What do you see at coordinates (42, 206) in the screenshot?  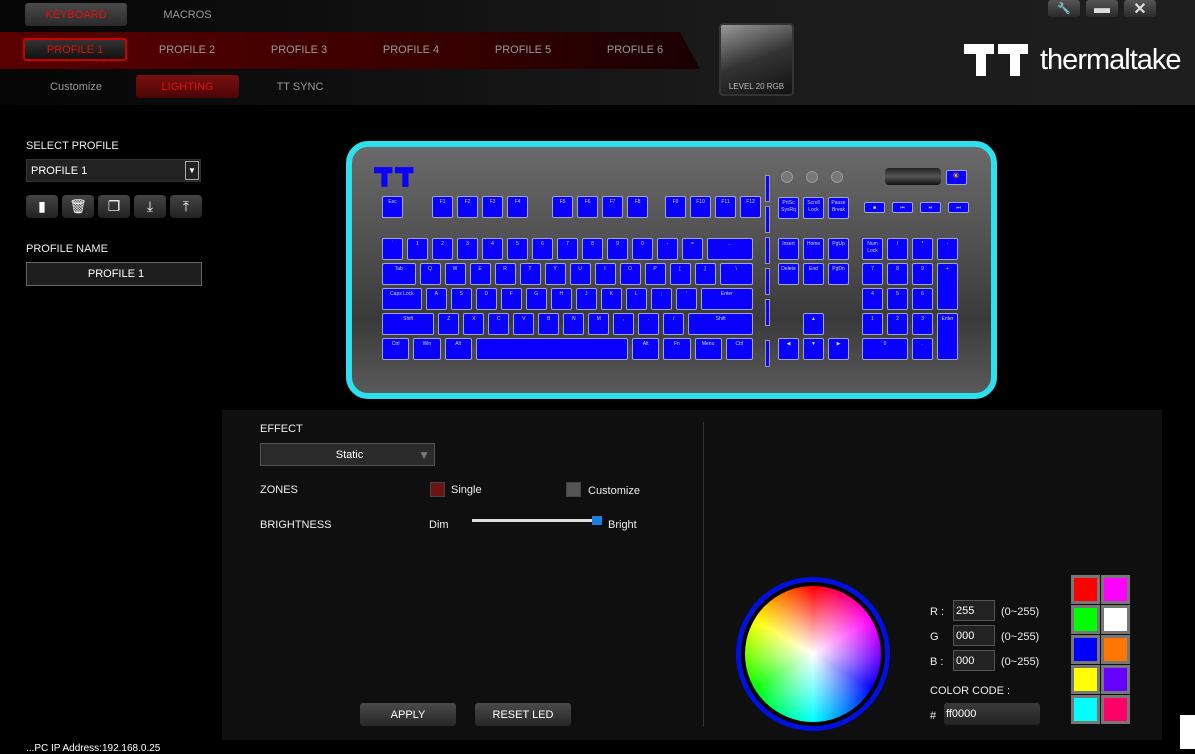 I see `new-profile-button: ▮` at bounding box center [42, 206].